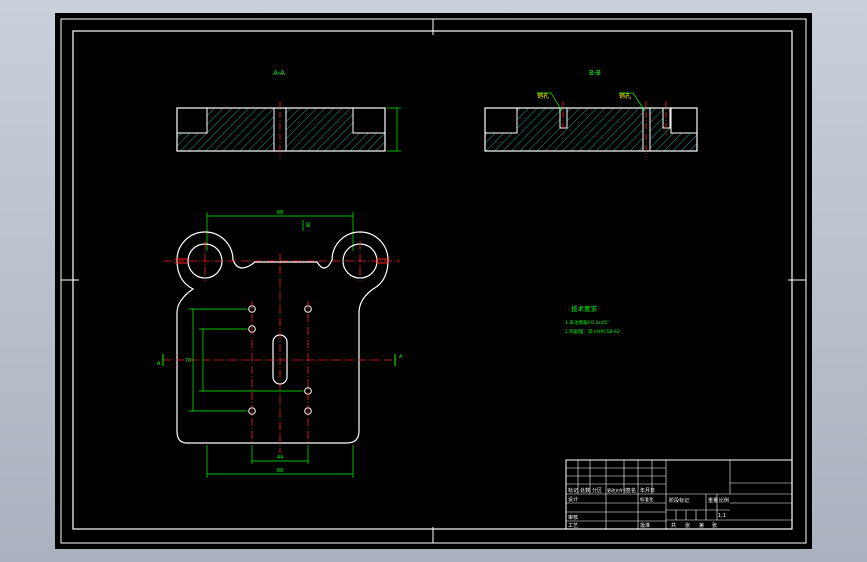 The image size is (867, 562). What do you see at coordinates (595, 73) in the screenshot?
I see `section-label-b: B-B` at bounding box center [595, 73].